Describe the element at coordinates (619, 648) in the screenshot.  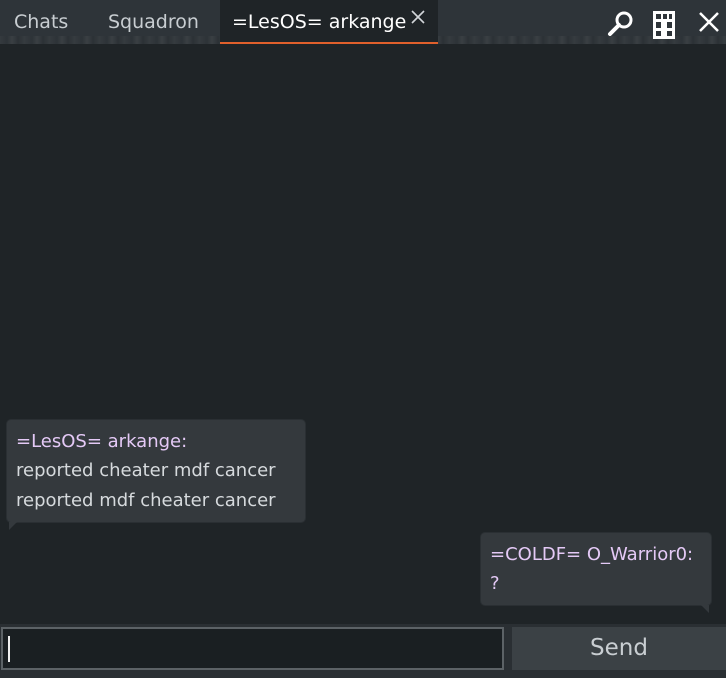
I see `send-button: Send` at that location.